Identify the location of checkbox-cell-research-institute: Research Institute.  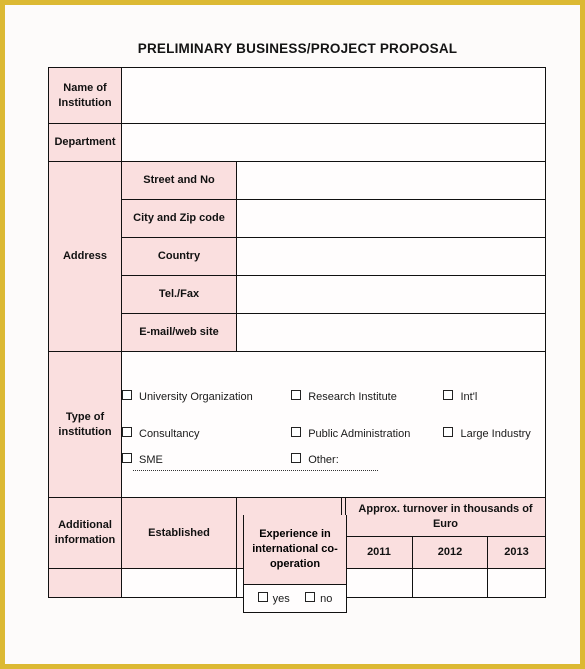
(367, 396).